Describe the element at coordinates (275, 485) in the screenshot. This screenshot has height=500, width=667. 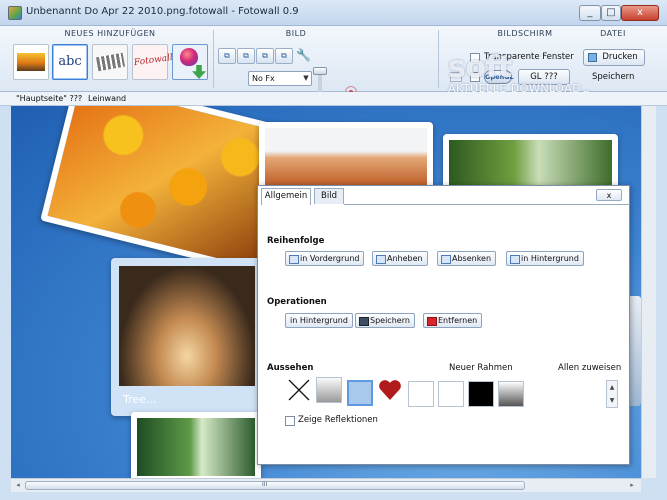
I see `scrollbar-thumb: III` at that location.